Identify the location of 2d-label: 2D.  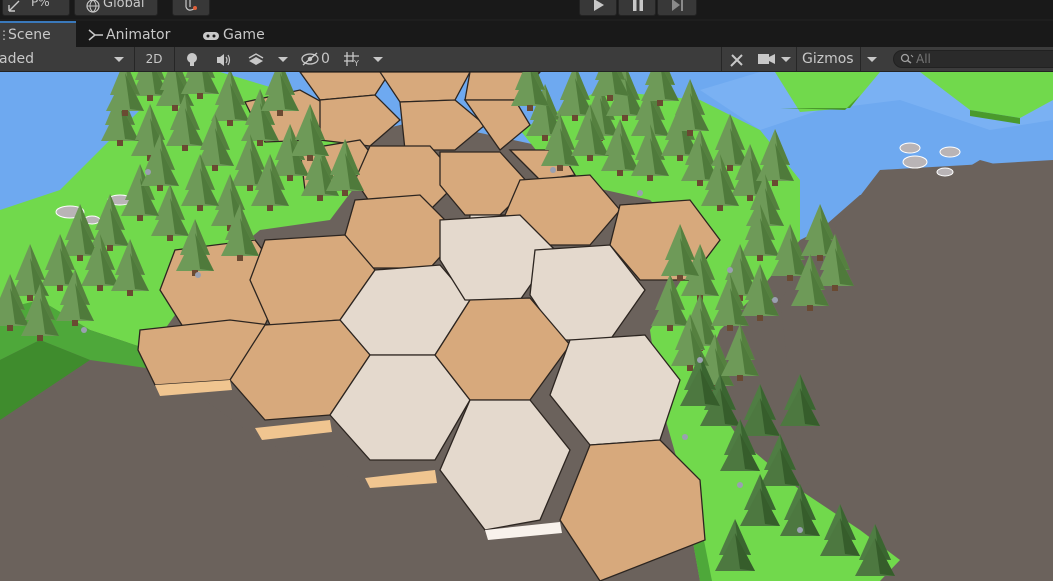
(154, 59).